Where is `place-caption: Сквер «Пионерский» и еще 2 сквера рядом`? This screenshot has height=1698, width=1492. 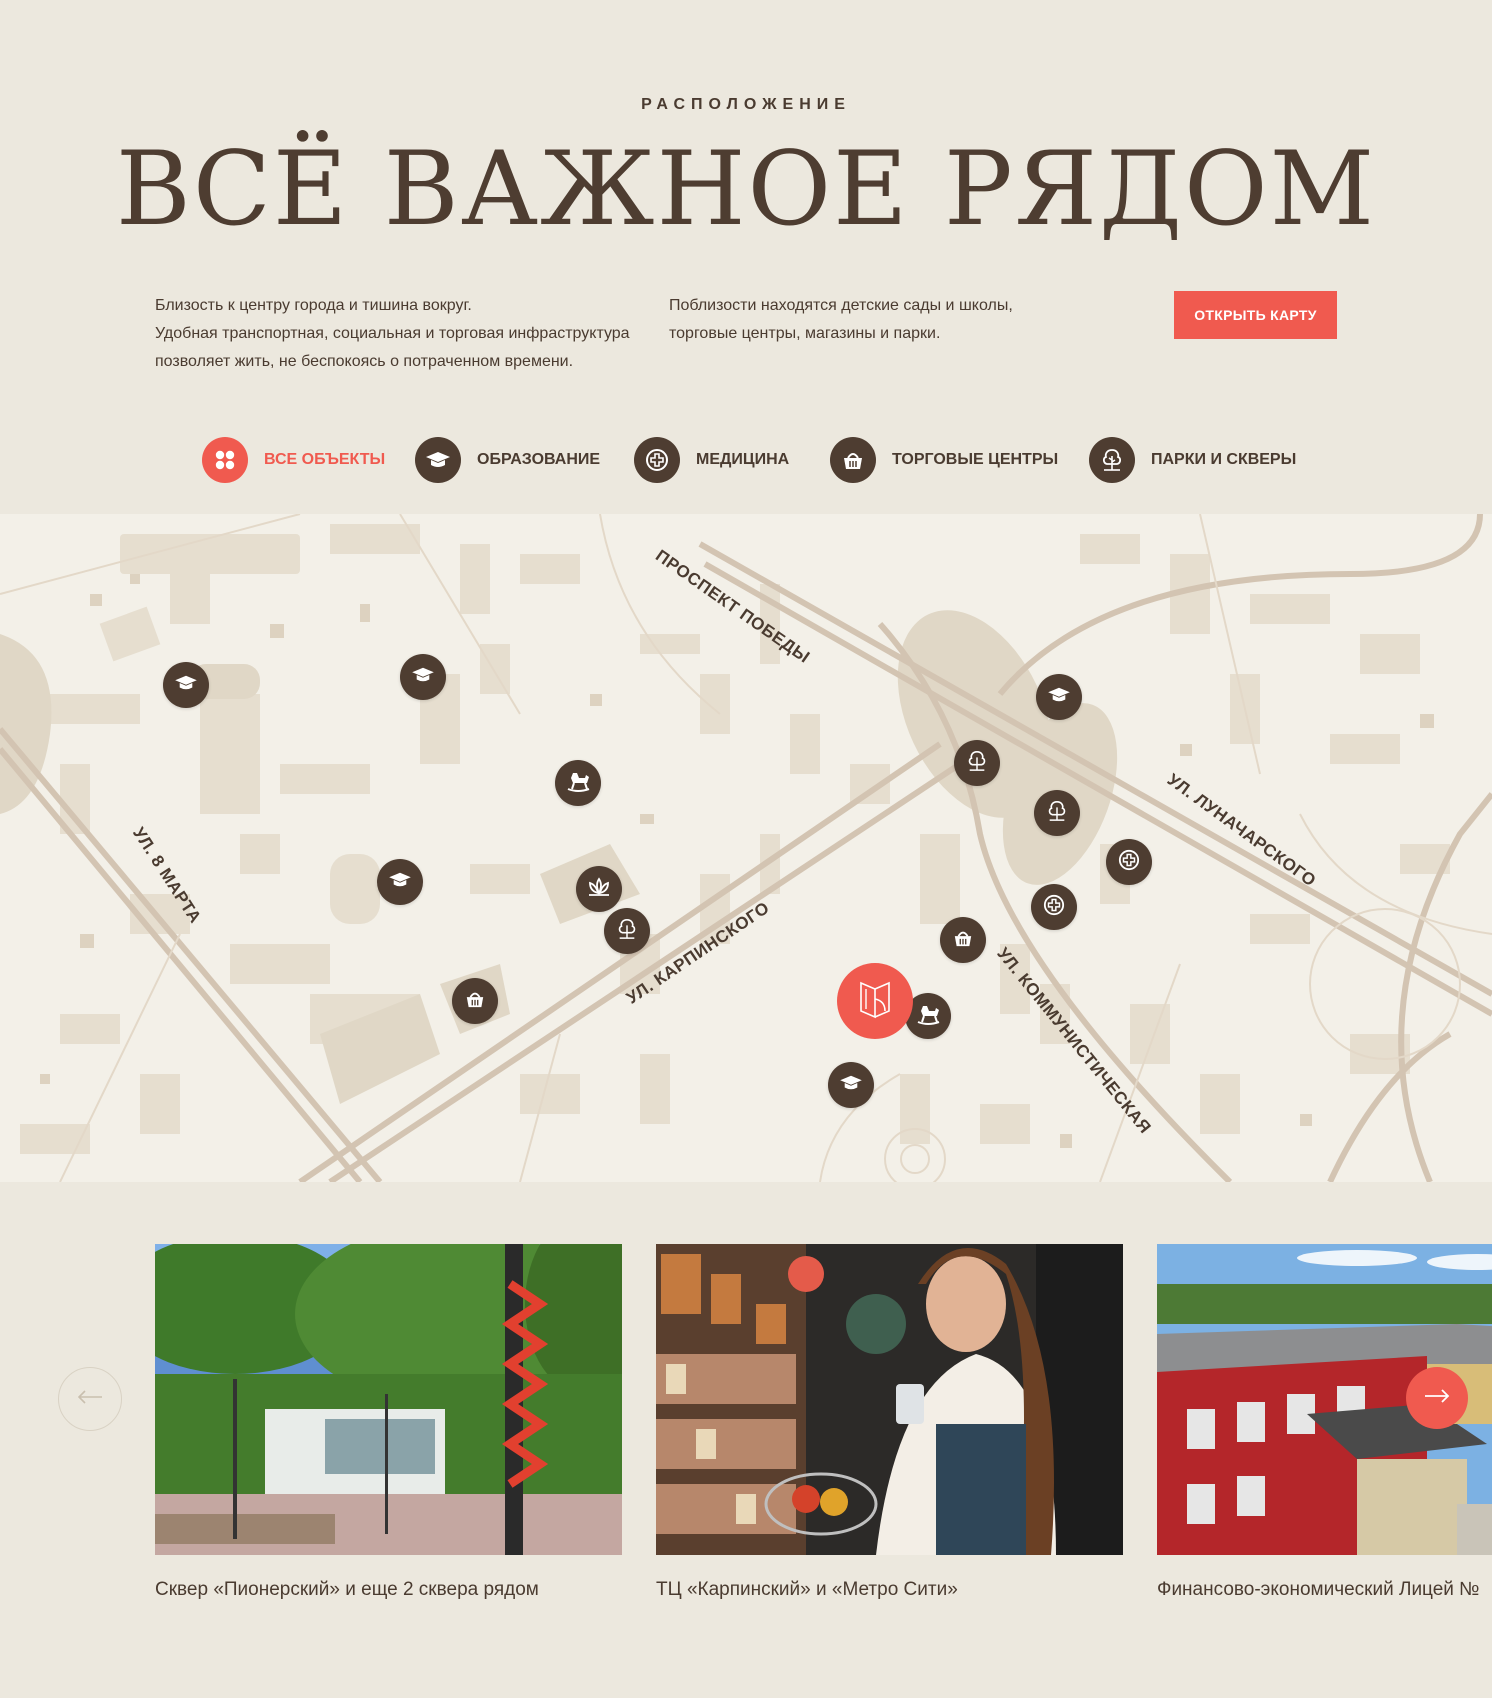 place-caption: Сквер «Пионерский» и еще 2 сквера рядом is located at coordinates (347, 1589).